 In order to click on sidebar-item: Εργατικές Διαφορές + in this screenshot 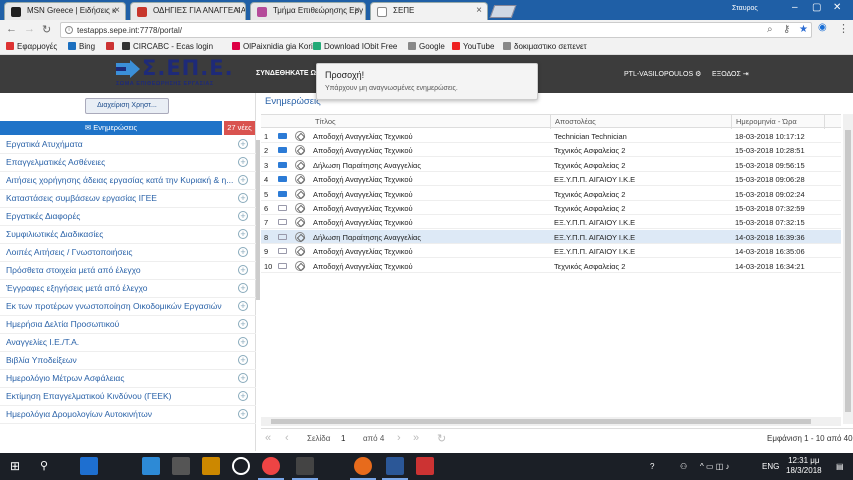, I will do `click(128, 217)`.